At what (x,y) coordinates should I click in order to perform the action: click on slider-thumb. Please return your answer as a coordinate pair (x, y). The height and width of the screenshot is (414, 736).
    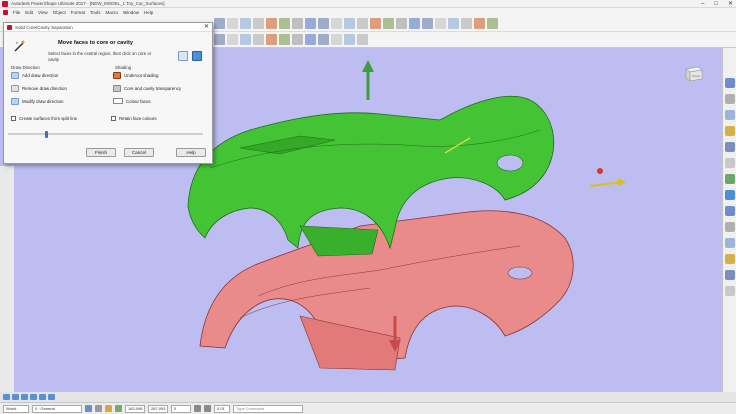
    Looking at the image, I should click on (46, 134).